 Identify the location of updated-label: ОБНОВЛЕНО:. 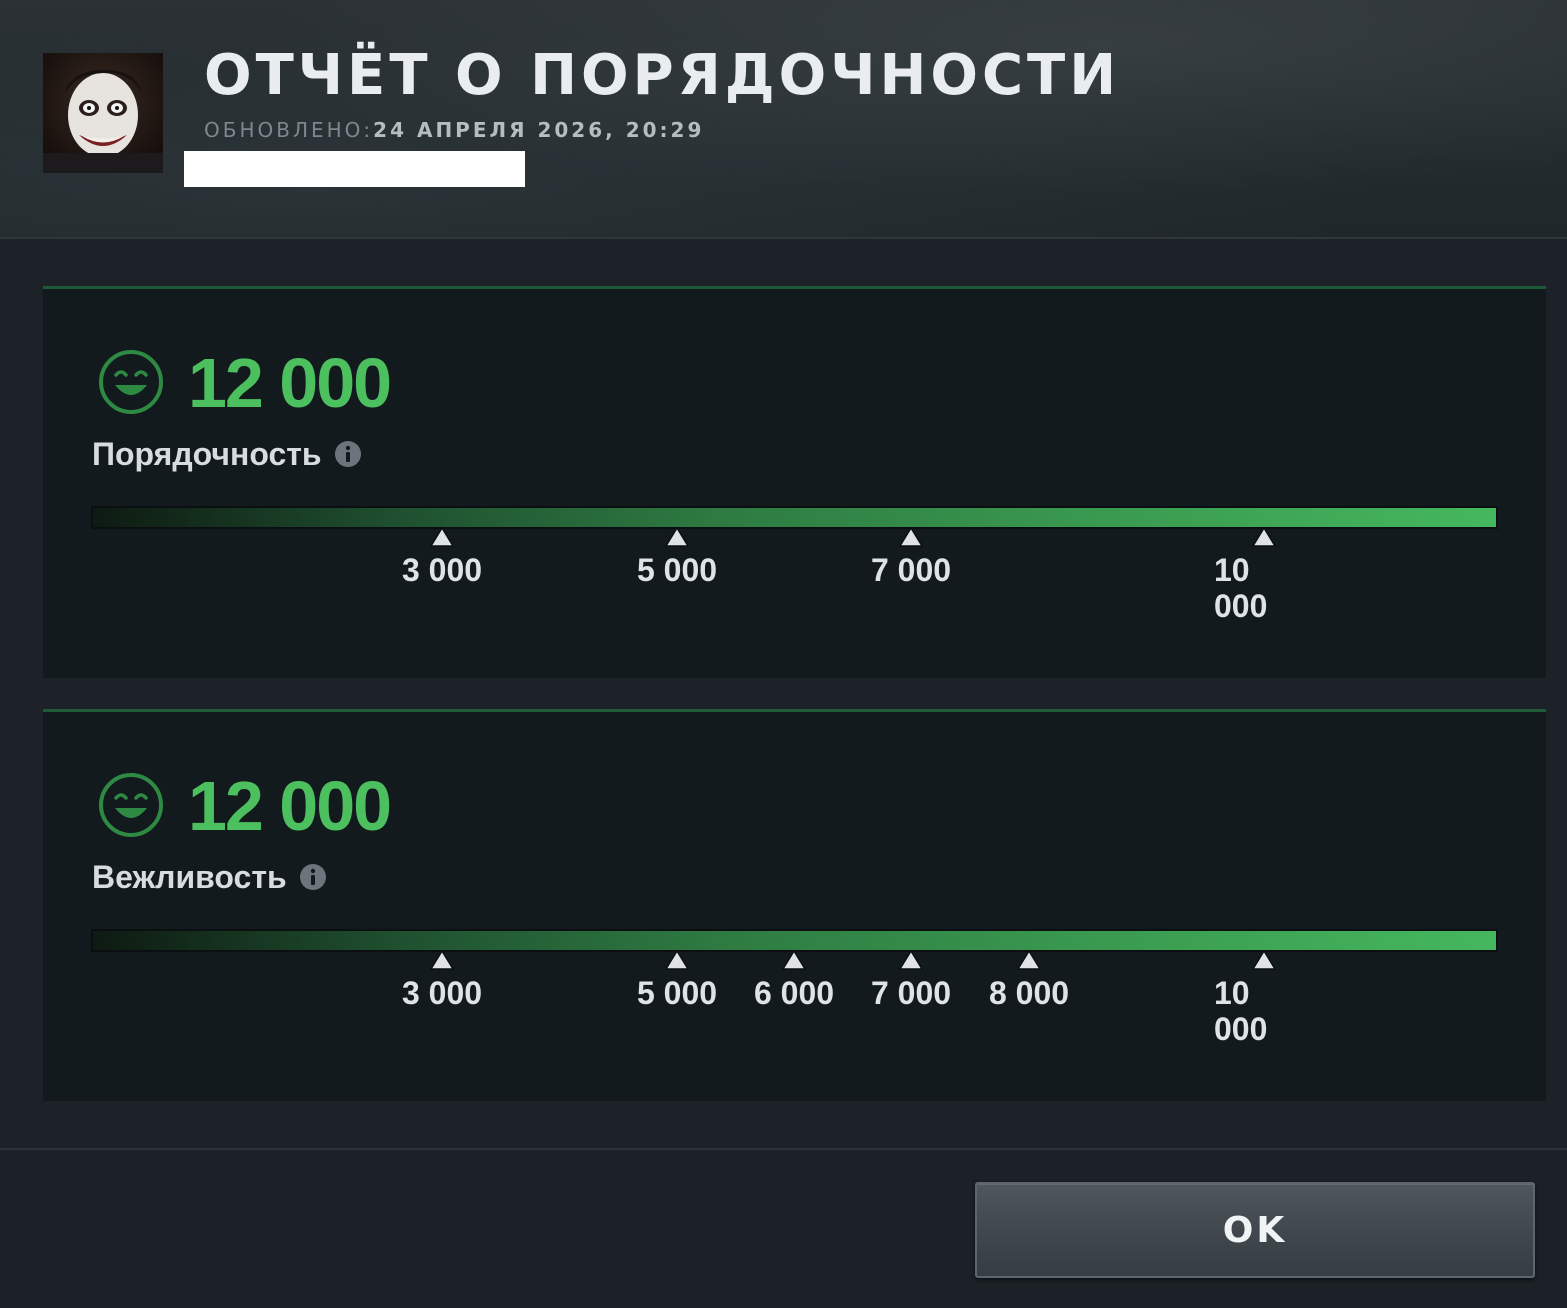
(289, 130).